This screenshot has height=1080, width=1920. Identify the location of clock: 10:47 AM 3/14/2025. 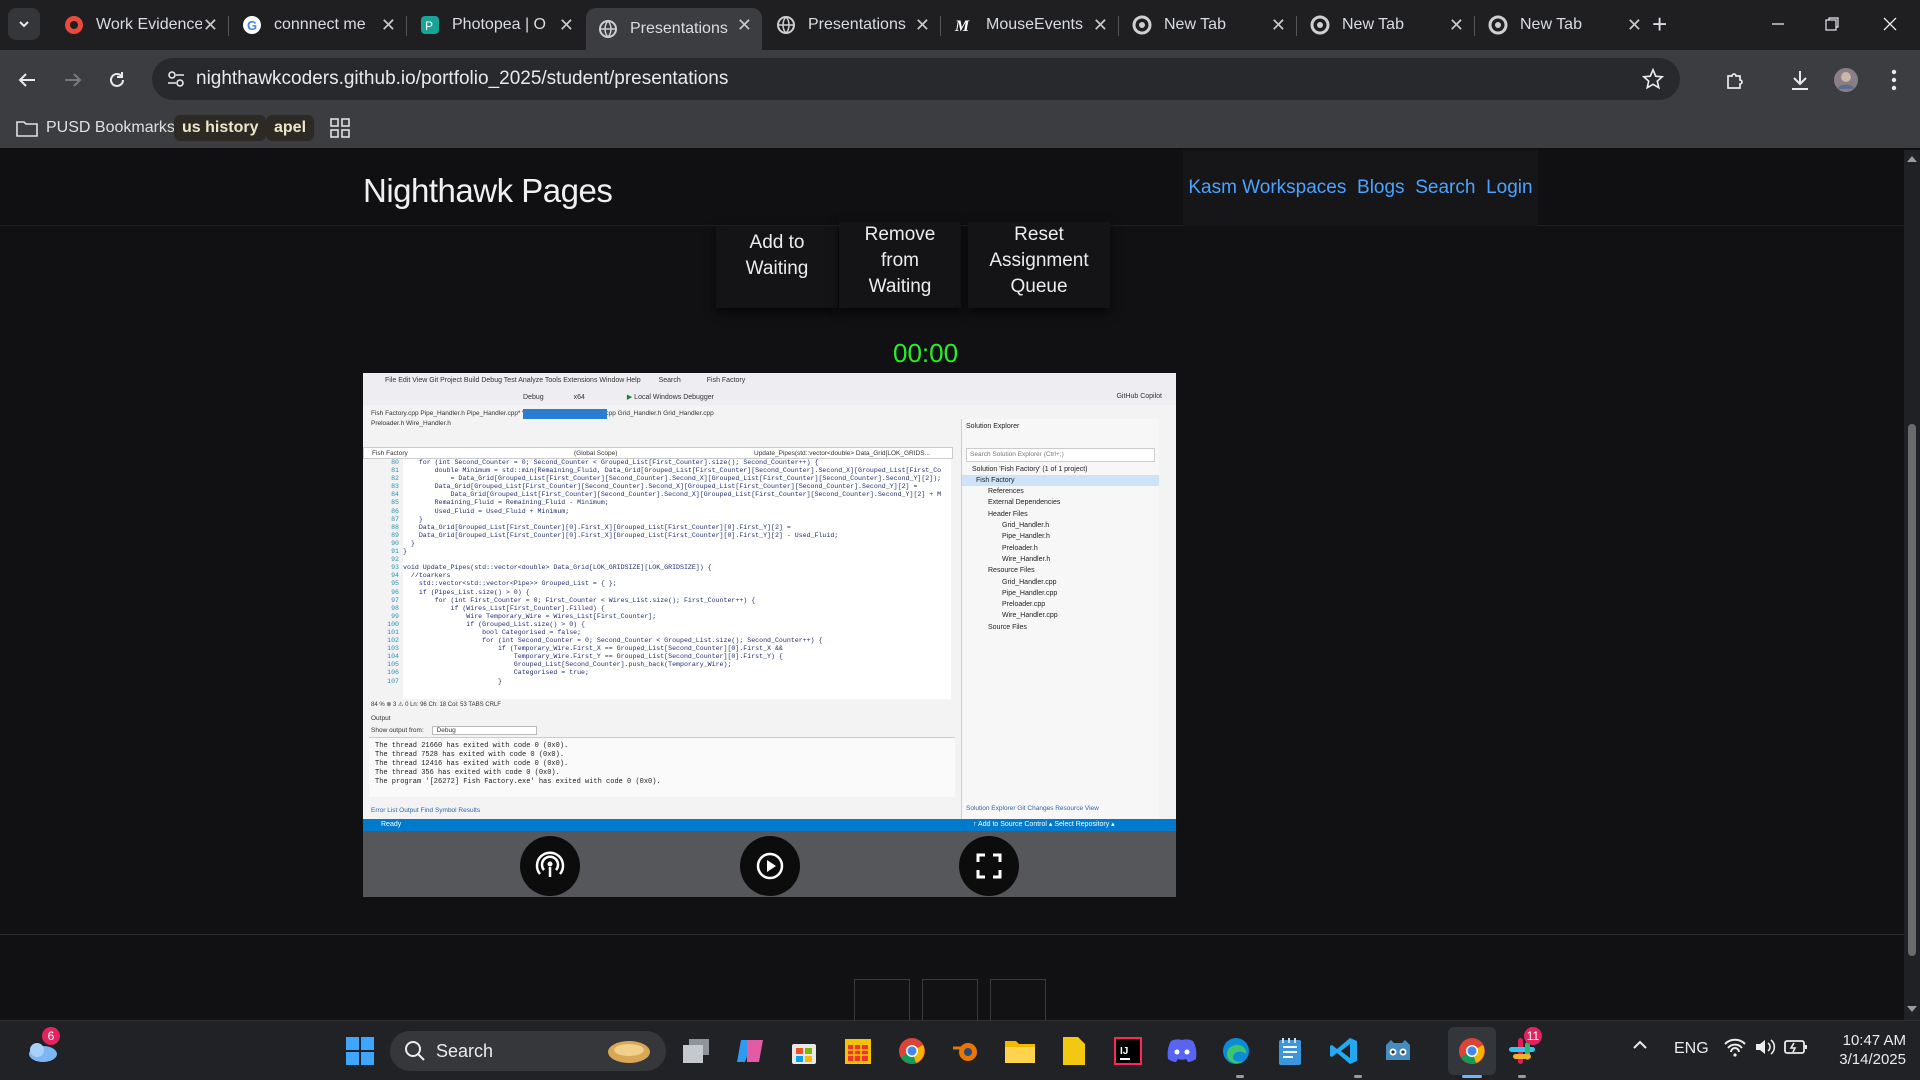
(1868, 1050).